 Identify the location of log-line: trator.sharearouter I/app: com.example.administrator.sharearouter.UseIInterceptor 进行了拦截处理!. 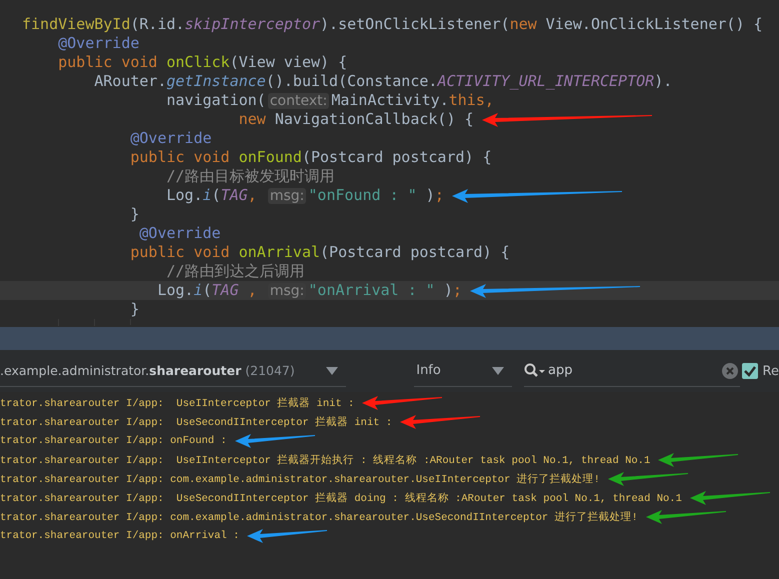
(300, 479).